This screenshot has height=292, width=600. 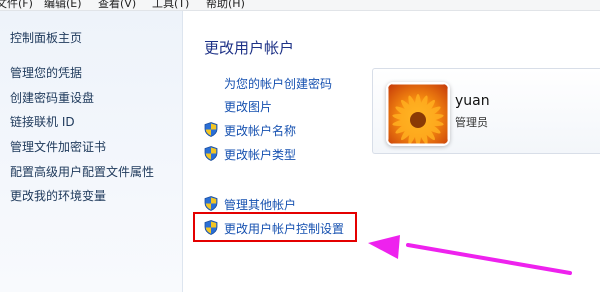 I want to click on sidebar-item-advanced-profile-properties: 配置高级用户配置文件属性, so click(x=82, y=171).